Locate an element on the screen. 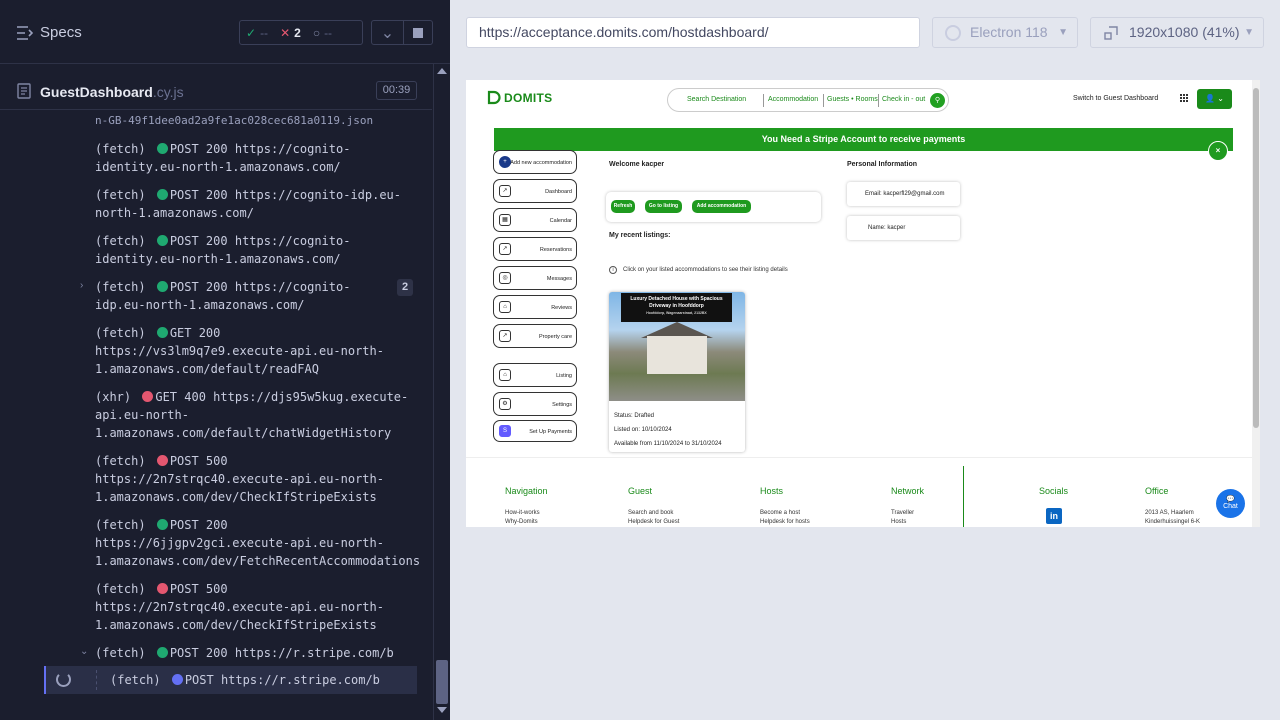 The image size is (1280, 720). home-icon: ⌂ is located at coordinates (505, 307).